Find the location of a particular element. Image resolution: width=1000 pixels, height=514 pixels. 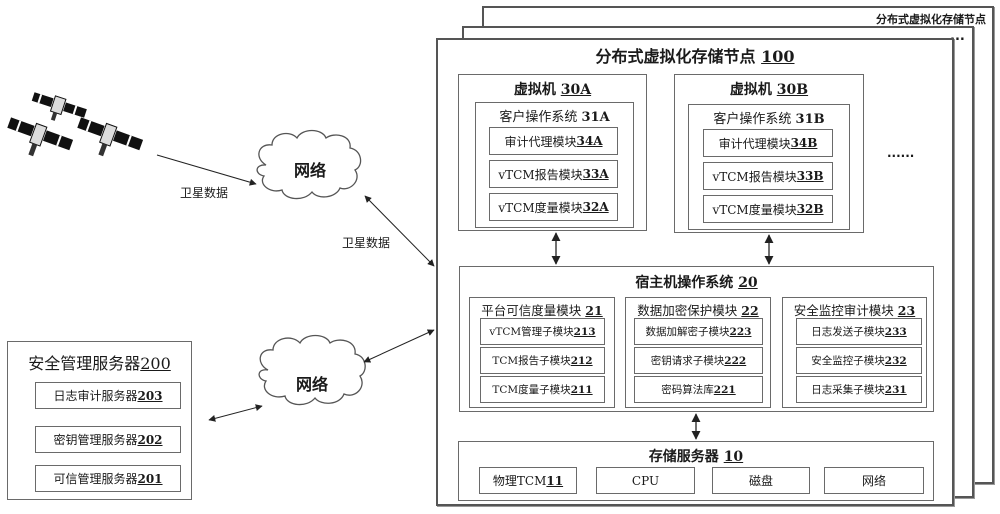

vtcm-measure-module-32b: vTCM度量模块 32B is located at coordinates (768, 209).